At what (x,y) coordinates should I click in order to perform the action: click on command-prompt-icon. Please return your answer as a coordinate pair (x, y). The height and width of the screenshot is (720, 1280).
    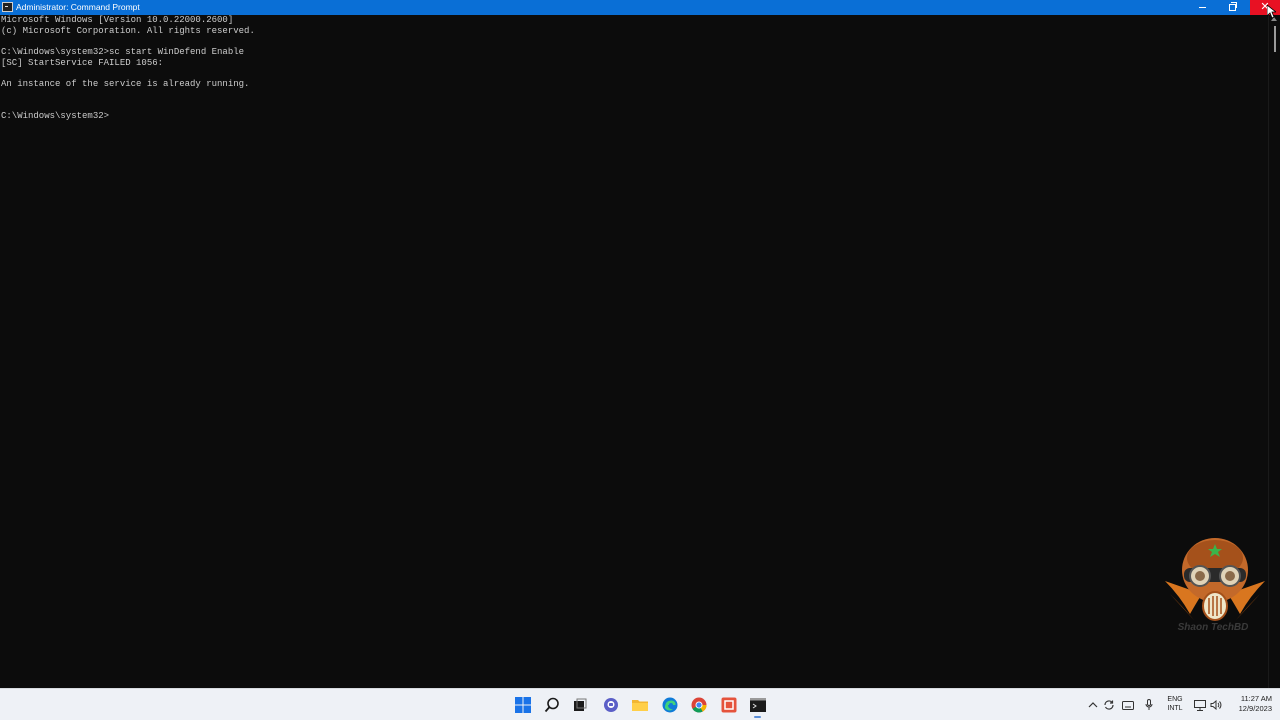
    Looking at the image, I should click on (7, 7).